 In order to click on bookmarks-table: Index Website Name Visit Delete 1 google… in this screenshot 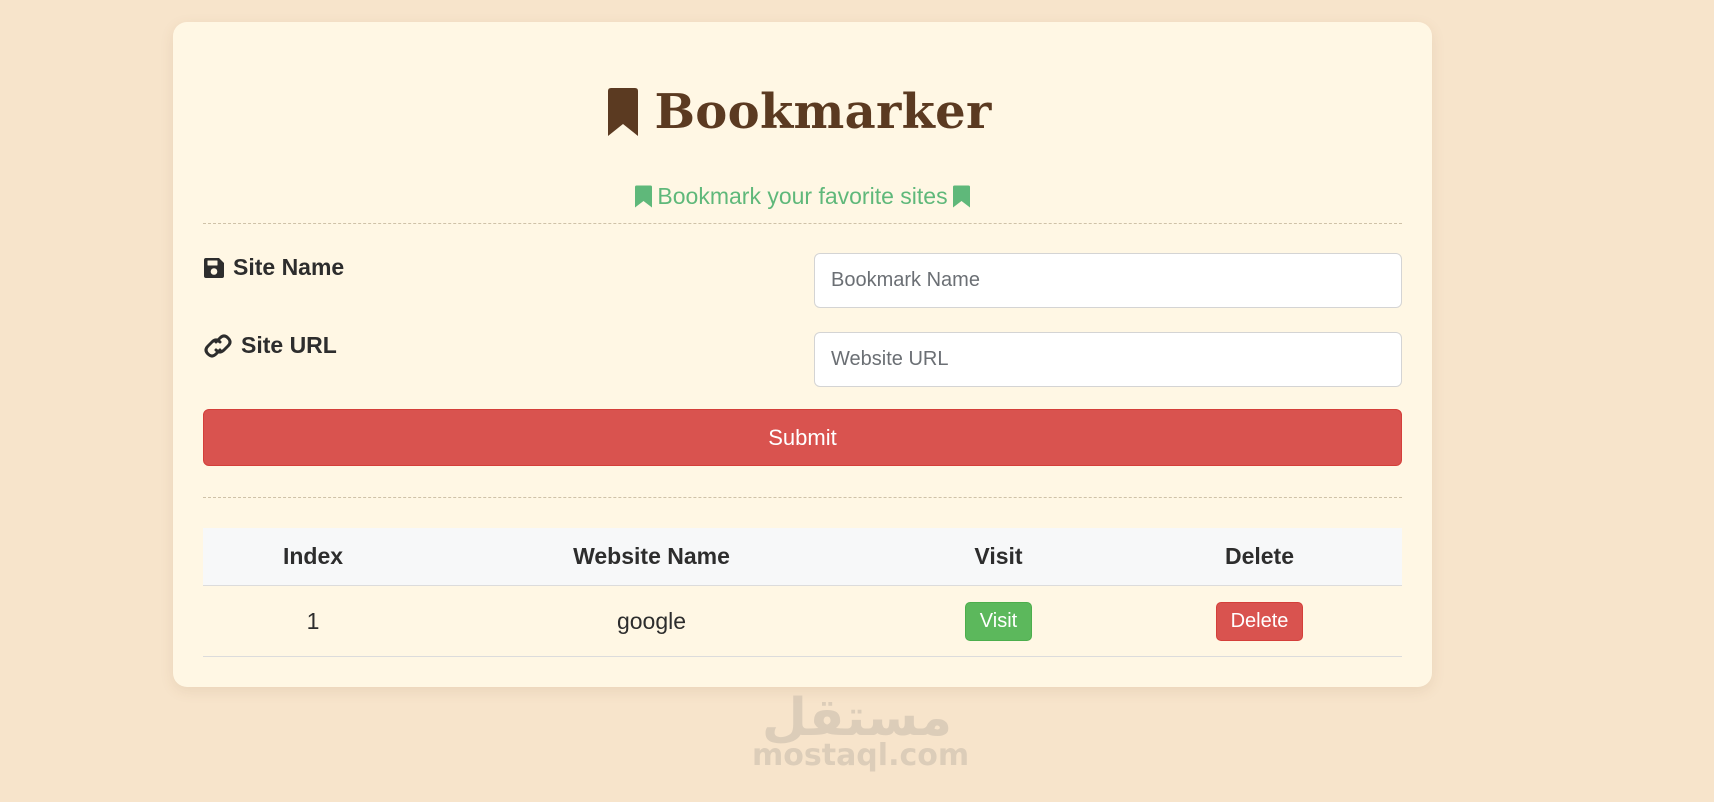, I will do `click(802, 592)`.